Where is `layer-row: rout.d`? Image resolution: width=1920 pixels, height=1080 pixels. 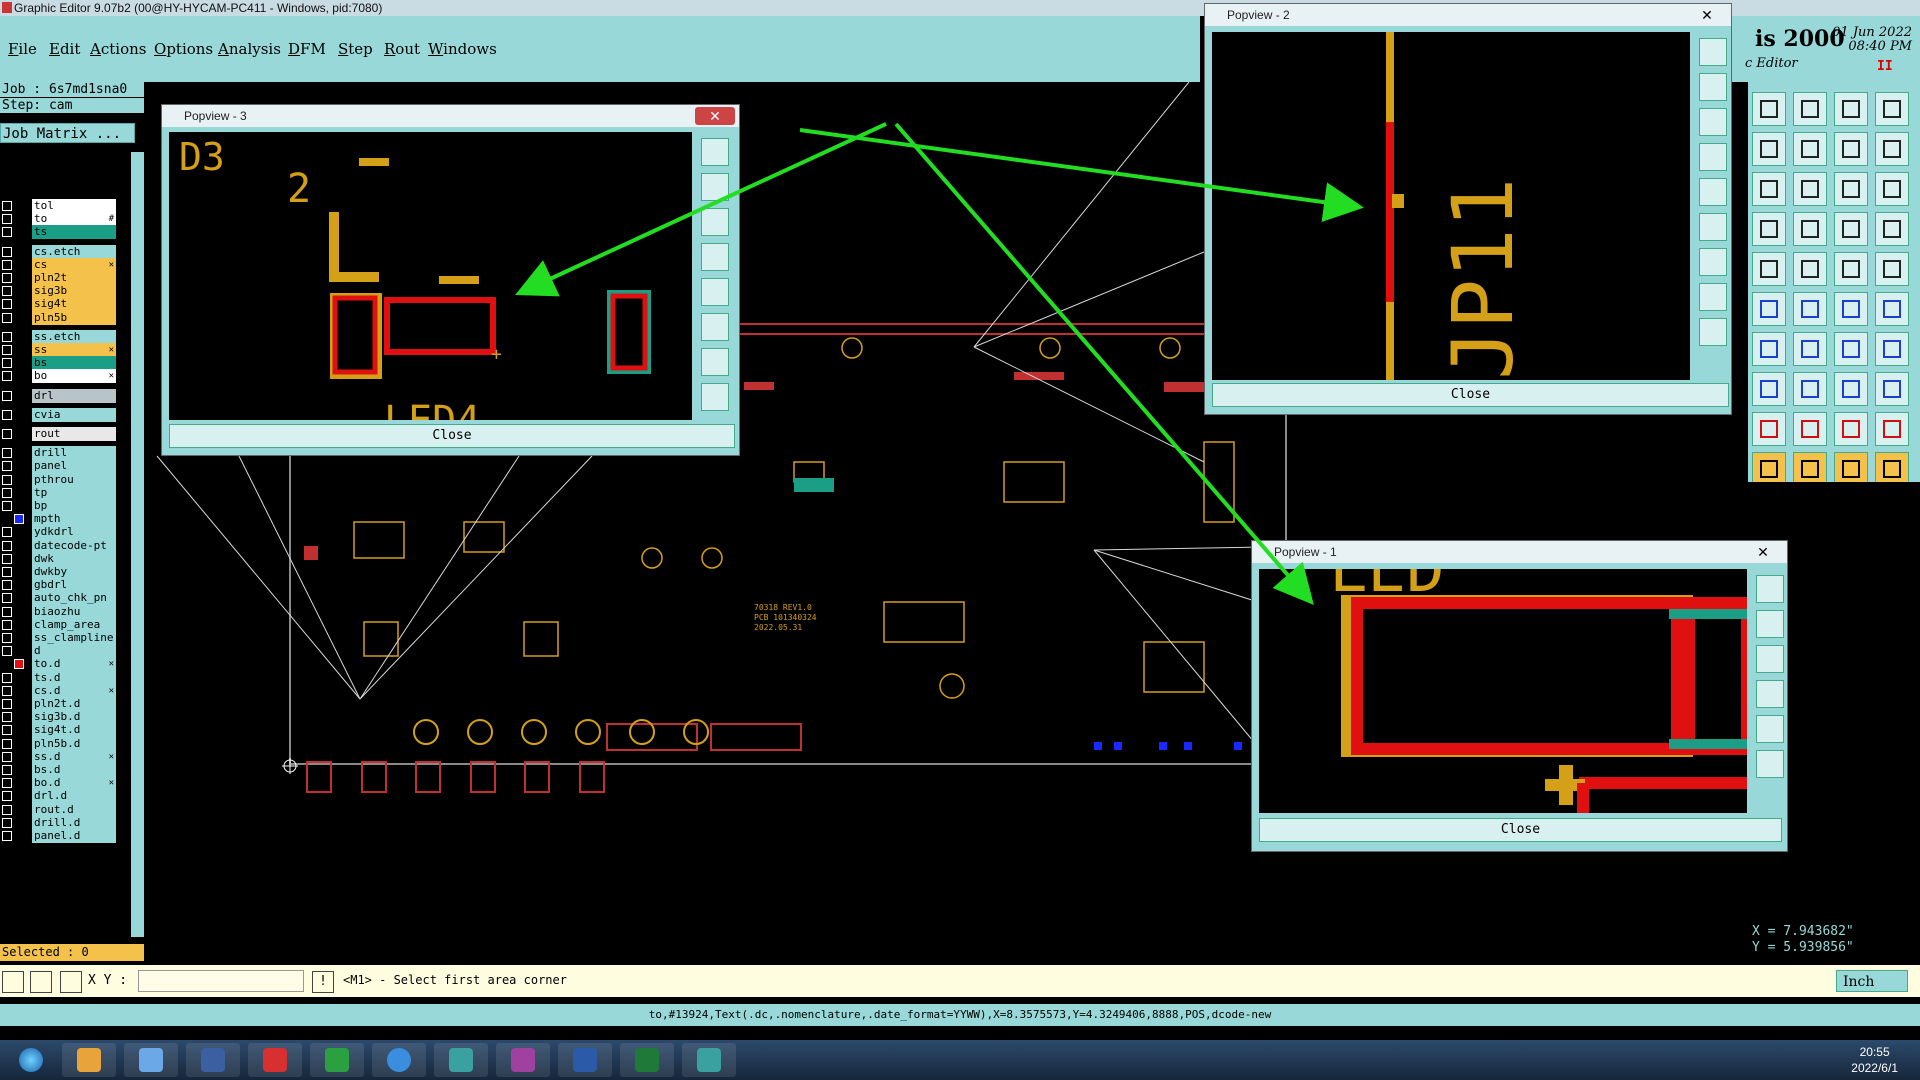
layer-row: rout.d is located at coordinates (59, 809).